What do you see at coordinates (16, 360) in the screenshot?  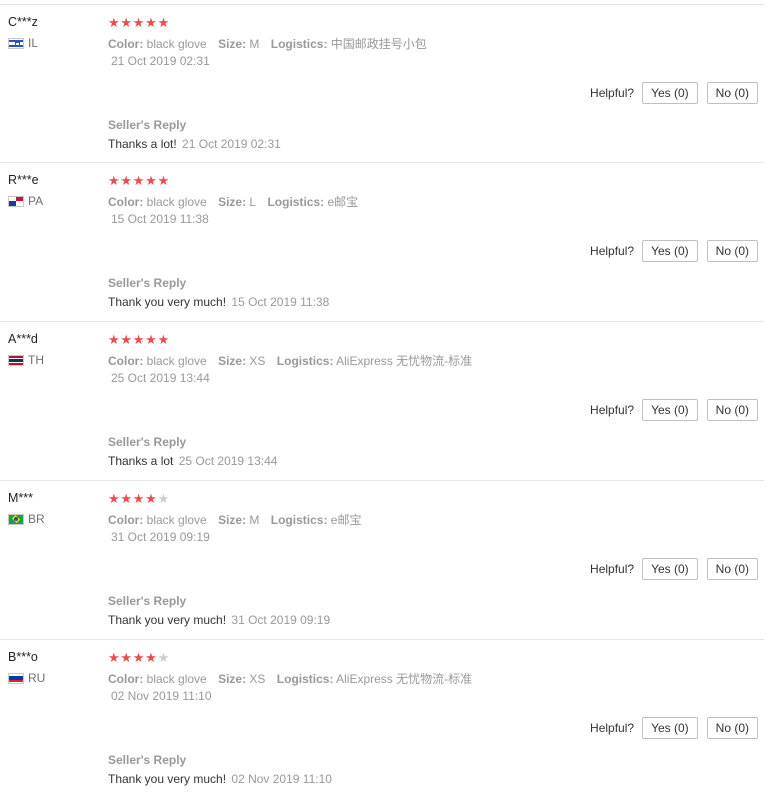 I see `thailand-flag-icon` at bounding box center [16, 360].